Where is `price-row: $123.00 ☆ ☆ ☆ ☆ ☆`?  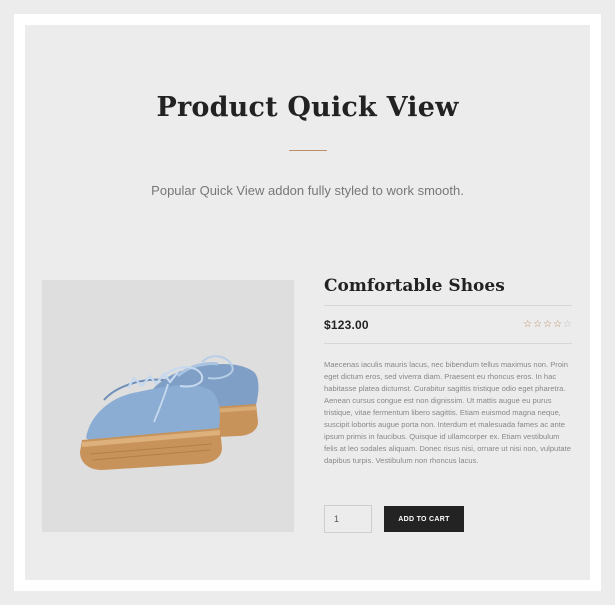
price-row: $123.00 ☆ ☆ ☆ ☆ ☆ is located at coordinates (448, 324).